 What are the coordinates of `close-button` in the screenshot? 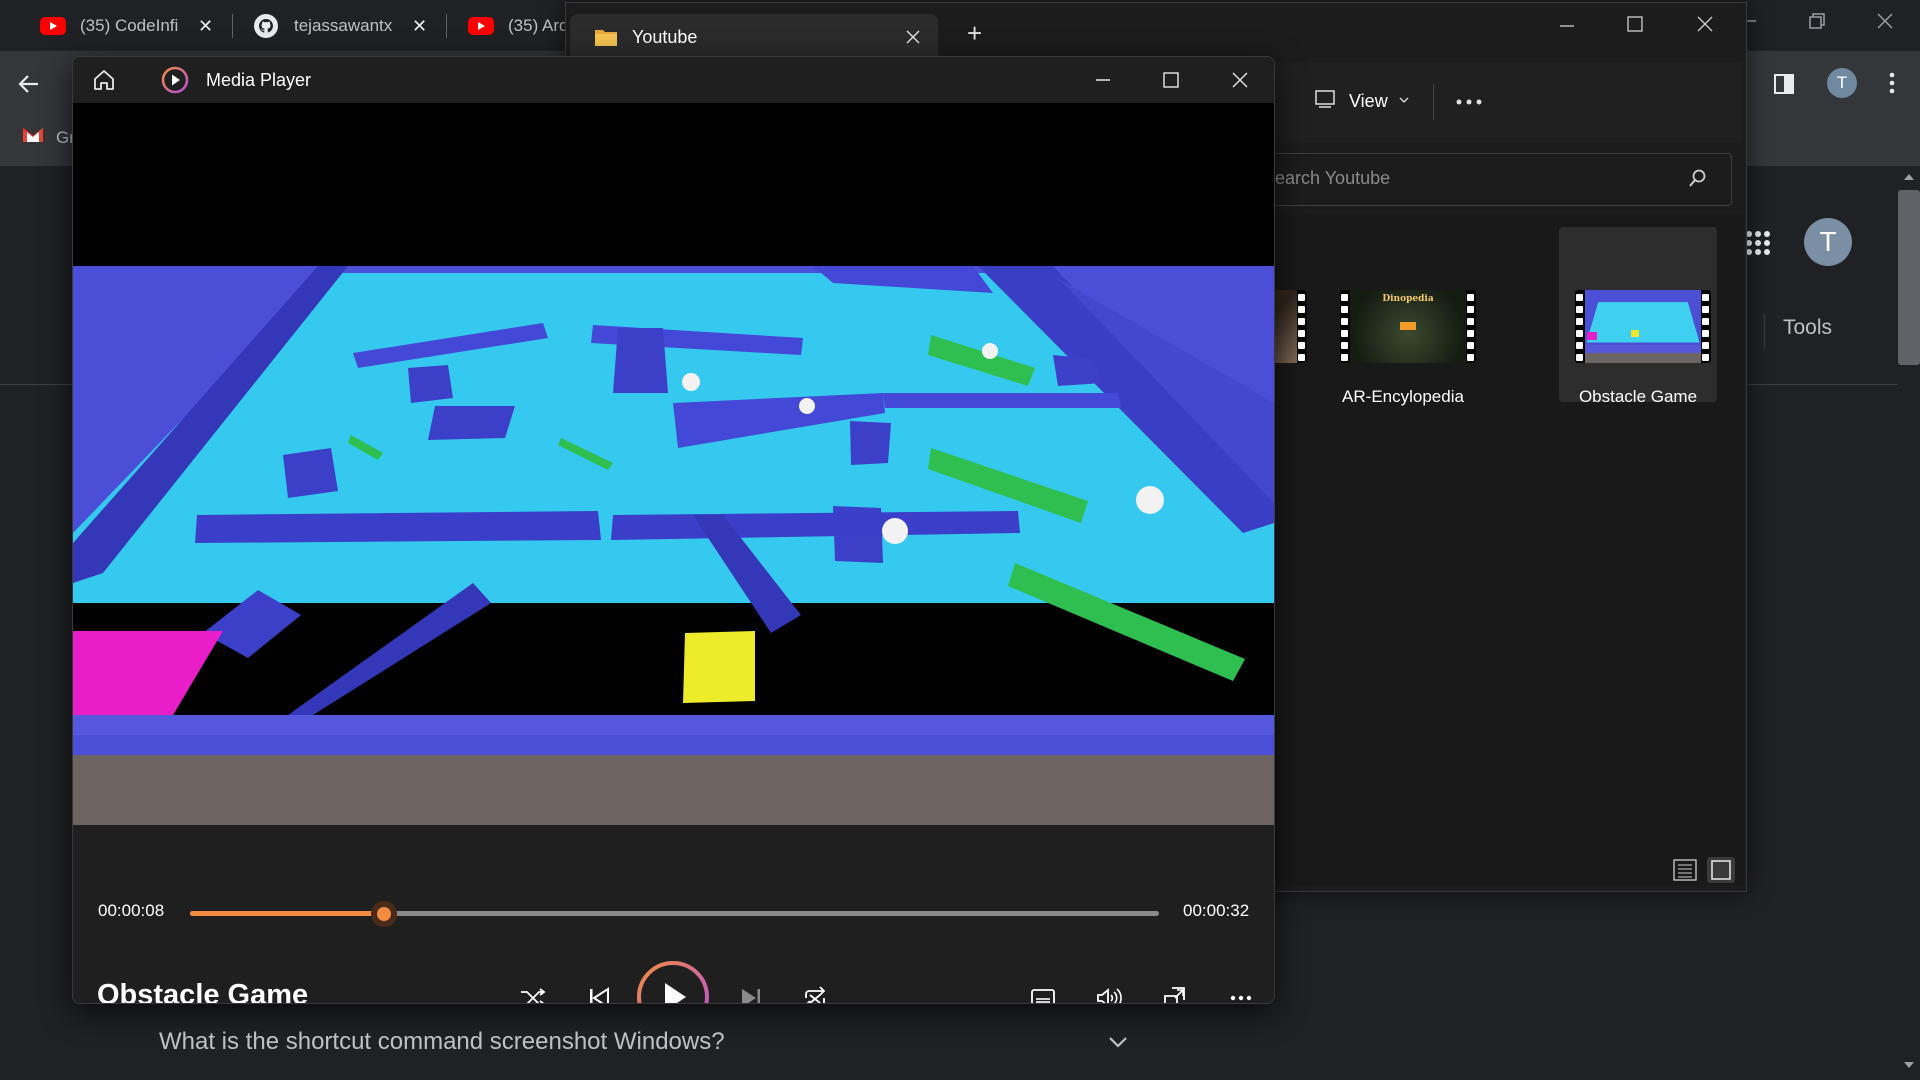 It's located at (1240, 80).